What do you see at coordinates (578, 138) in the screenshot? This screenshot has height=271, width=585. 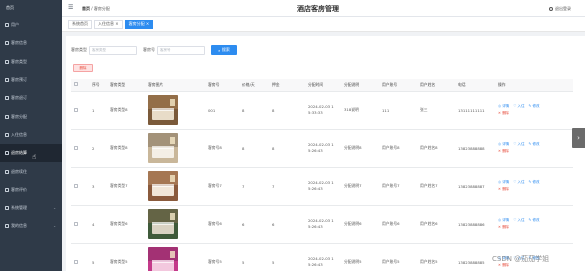 I see `next-arrow-button: ›` at bounding box center [578, 138].